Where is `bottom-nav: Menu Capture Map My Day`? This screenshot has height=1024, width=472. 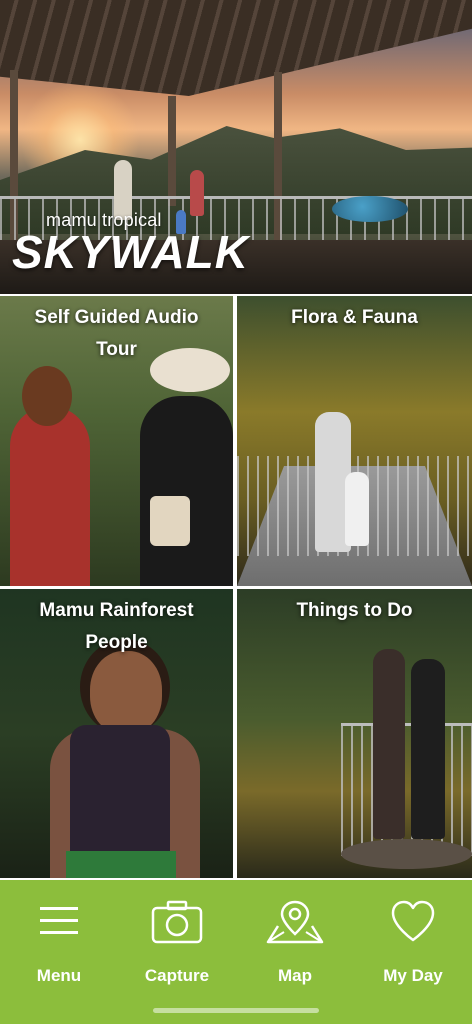
bottom-nav: Menu Capture Map My Day is located at coordinates (236, 952).